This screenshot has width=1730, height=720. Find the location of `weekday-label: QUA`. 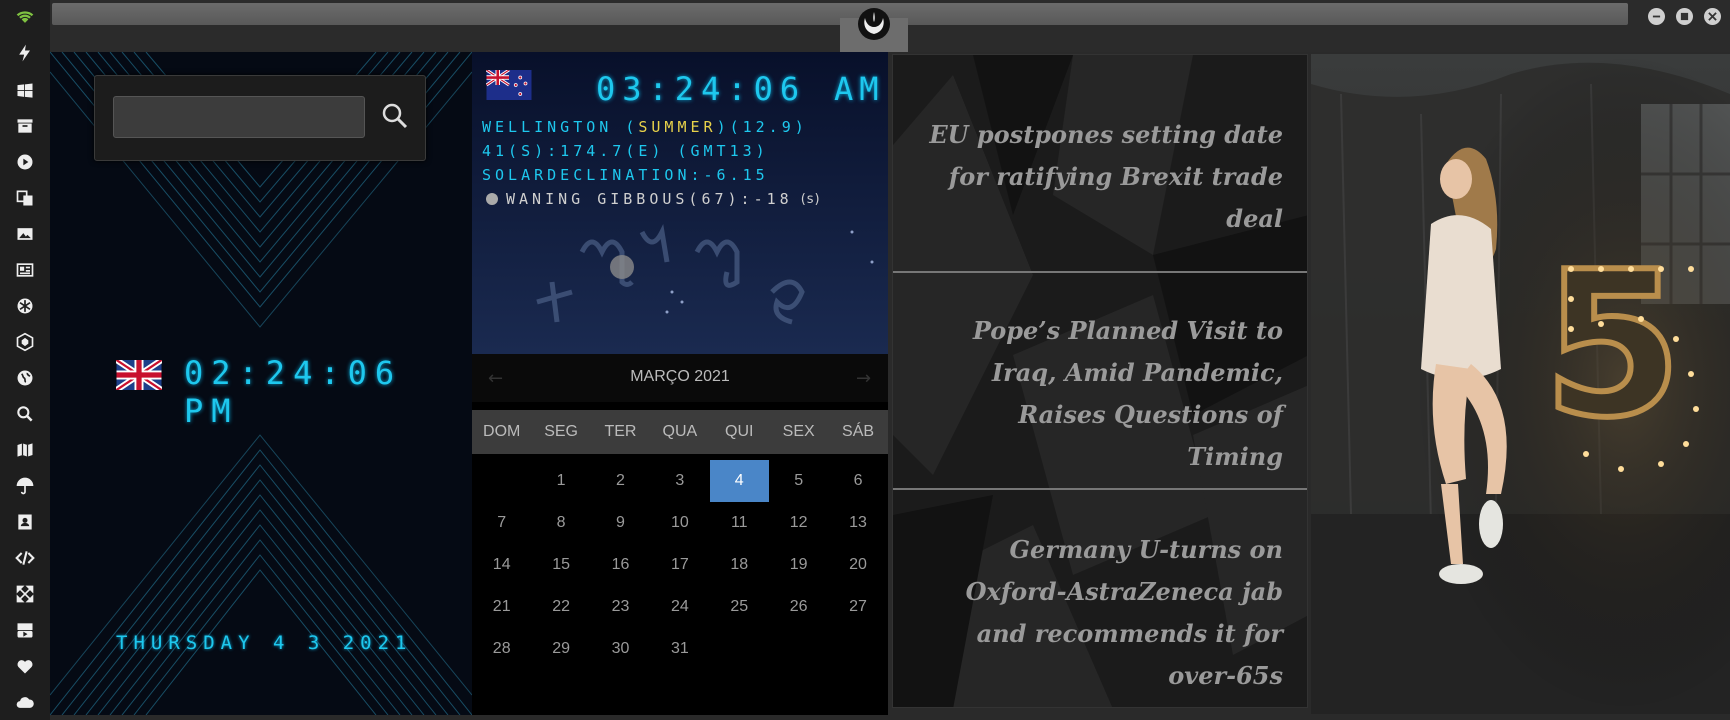

weekday-label: QUA is located at coordinates (680, 431).